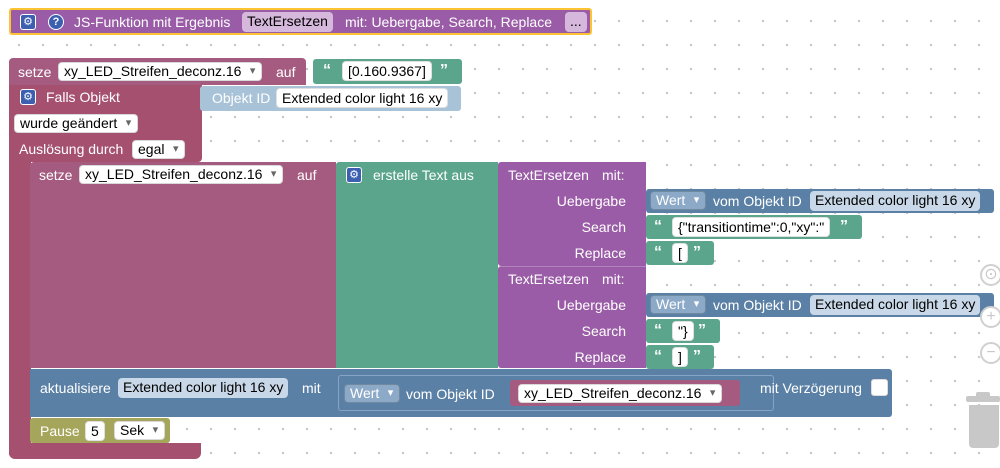 The width and height of the screenshot is (1000, 468). Describe the element at coordinates (362, 98) in the screenshot. I see `object-id-field: Extended color light 16 xy` at that location.